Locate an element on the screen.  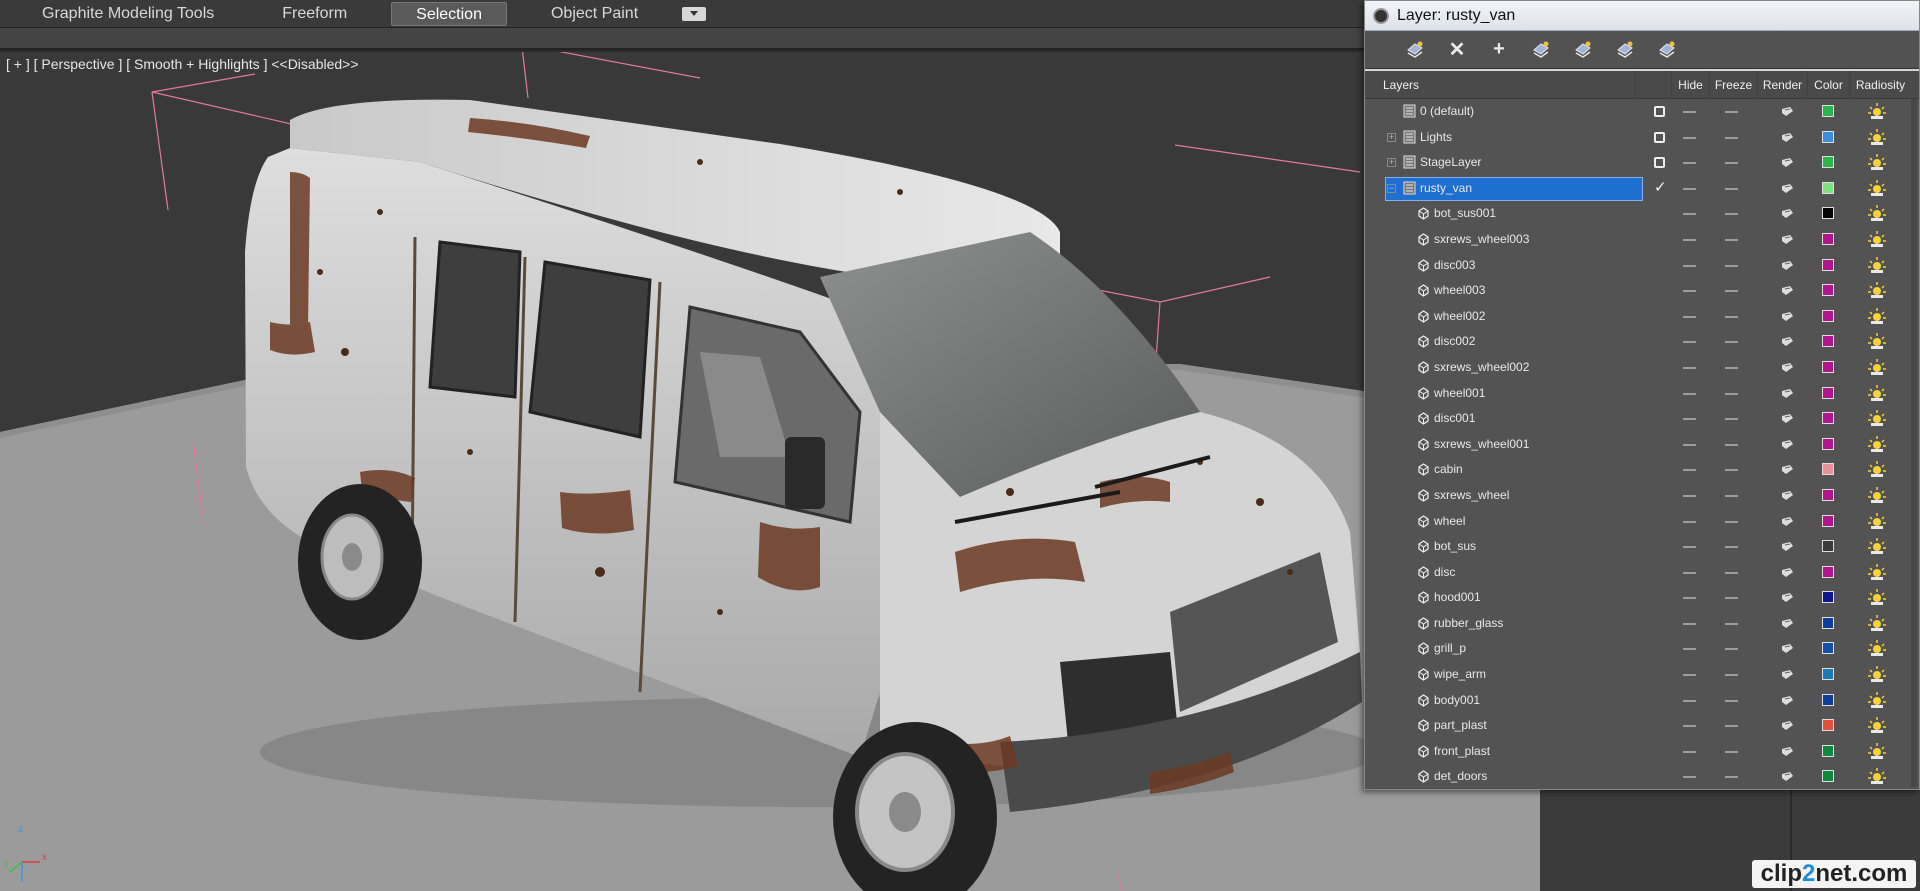
object-row: det_doors is located at coordinates (1642, 776).